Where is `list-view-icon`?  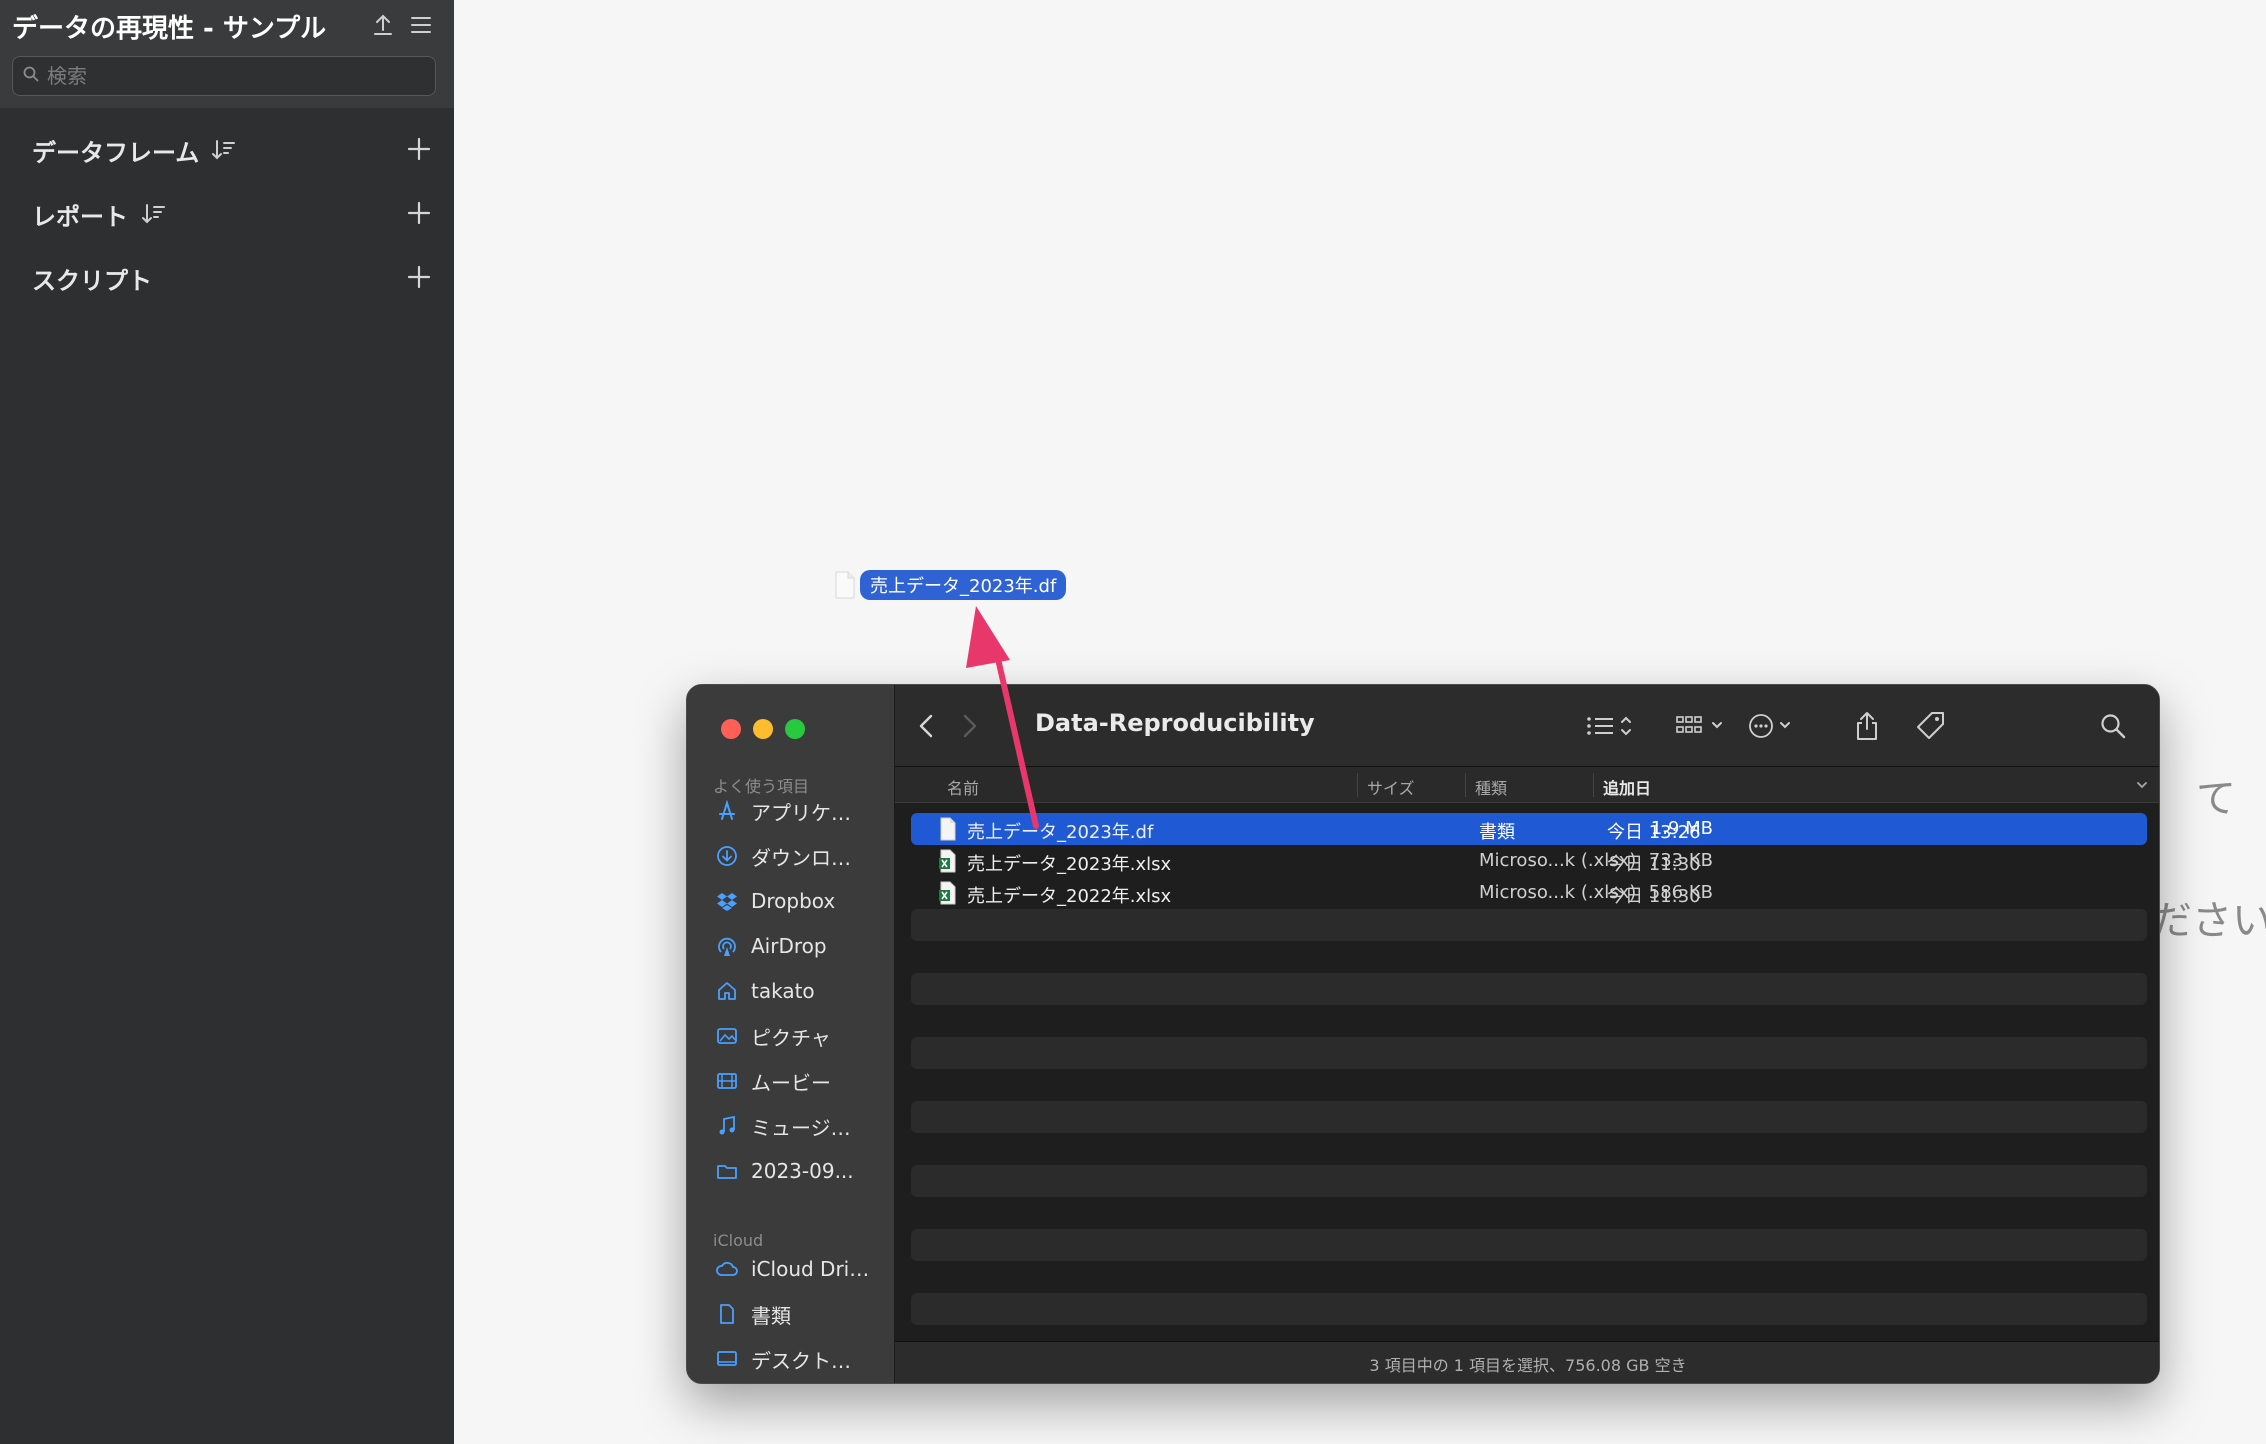
list-view-icon is located at coordinates (1610, 726).